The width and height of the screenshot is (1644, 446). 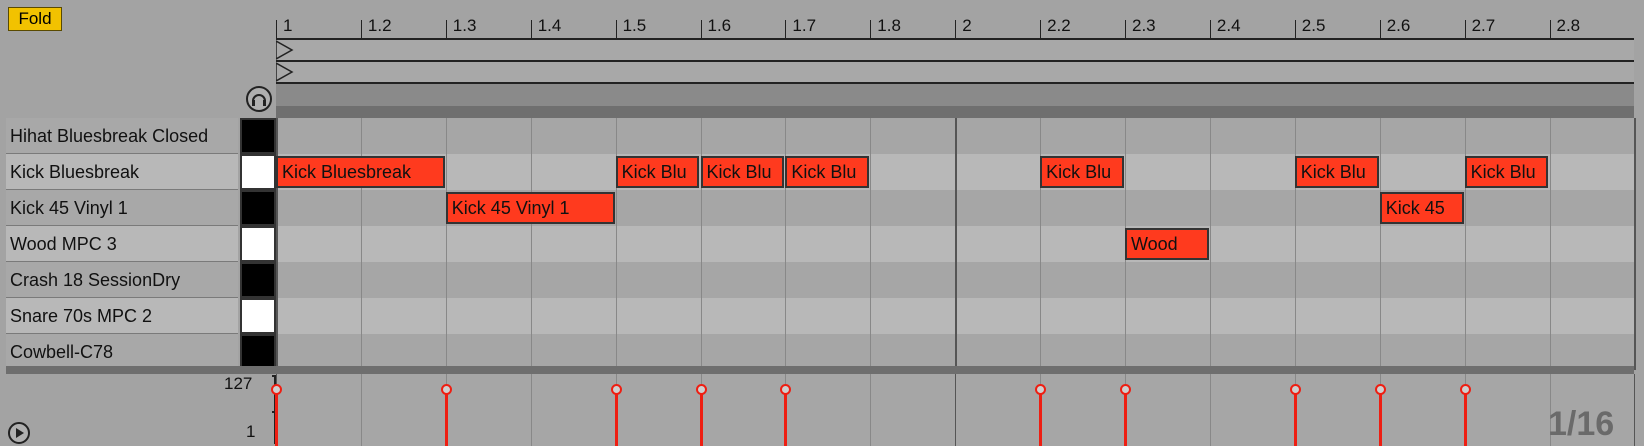 I want to click on ruler-label: 1.5, so click(x=634, y=25).